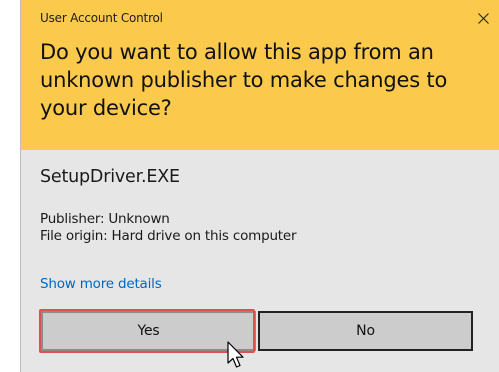  Describe the element at coordinates (101, 284) in the screenshot. I see `show-more-details-link: Show more details` at that location.